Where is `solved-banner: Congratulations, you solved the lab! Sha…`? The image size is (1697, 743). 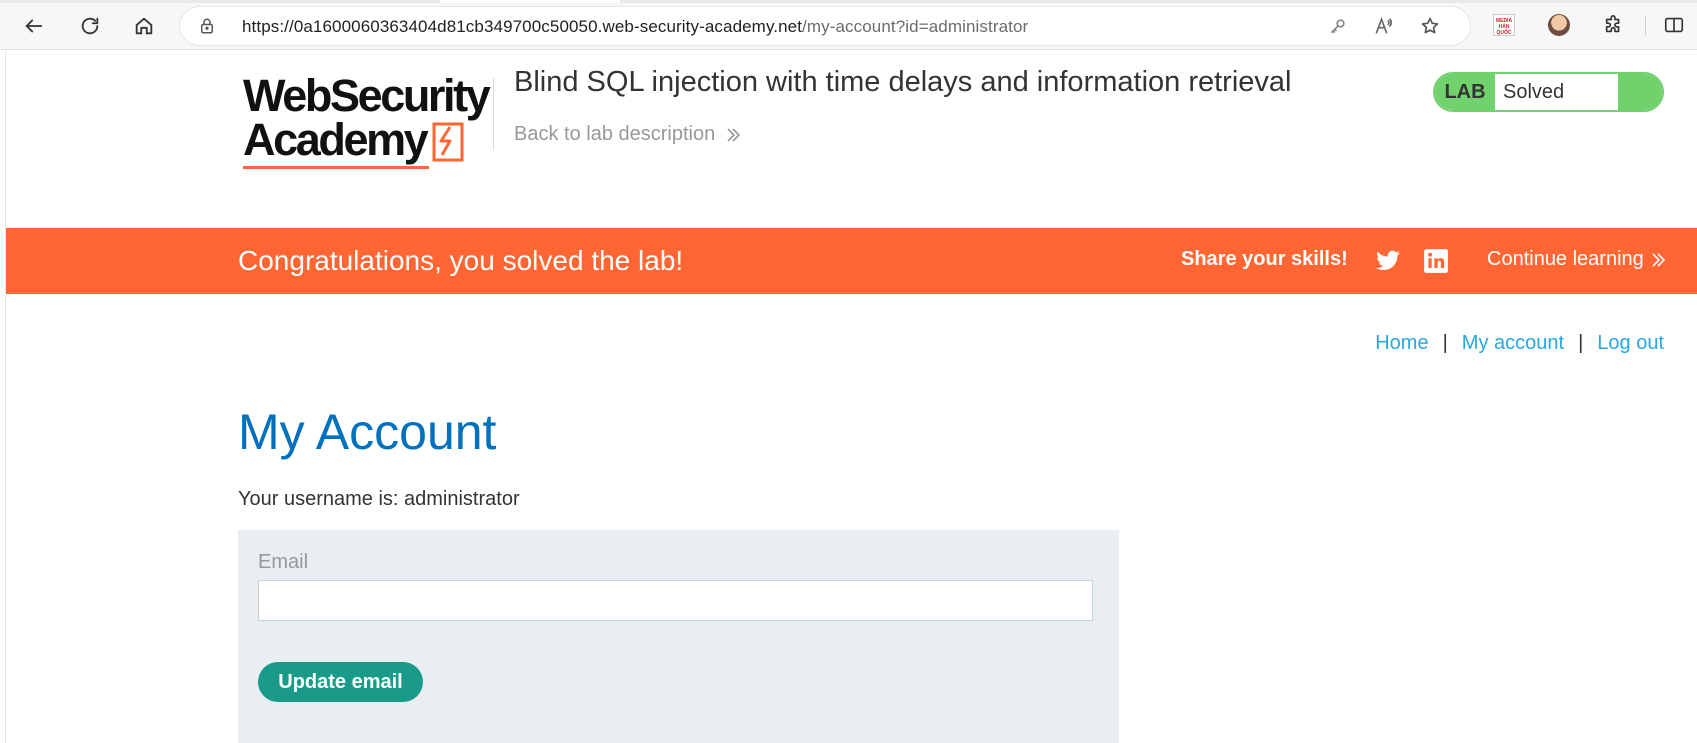
solved-banner: Congratulations, you solved the lab! Sha… is located at coordinates (851, 261).